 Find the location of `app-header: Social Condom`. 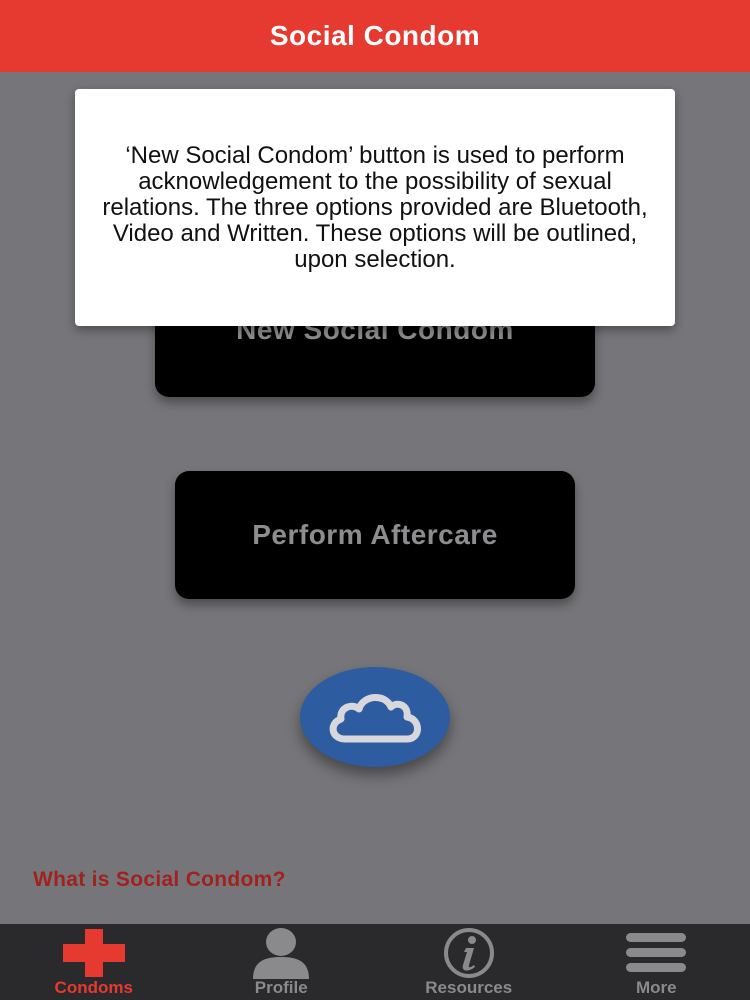

app-header: Social Condom is located at coordinates (375, 36).